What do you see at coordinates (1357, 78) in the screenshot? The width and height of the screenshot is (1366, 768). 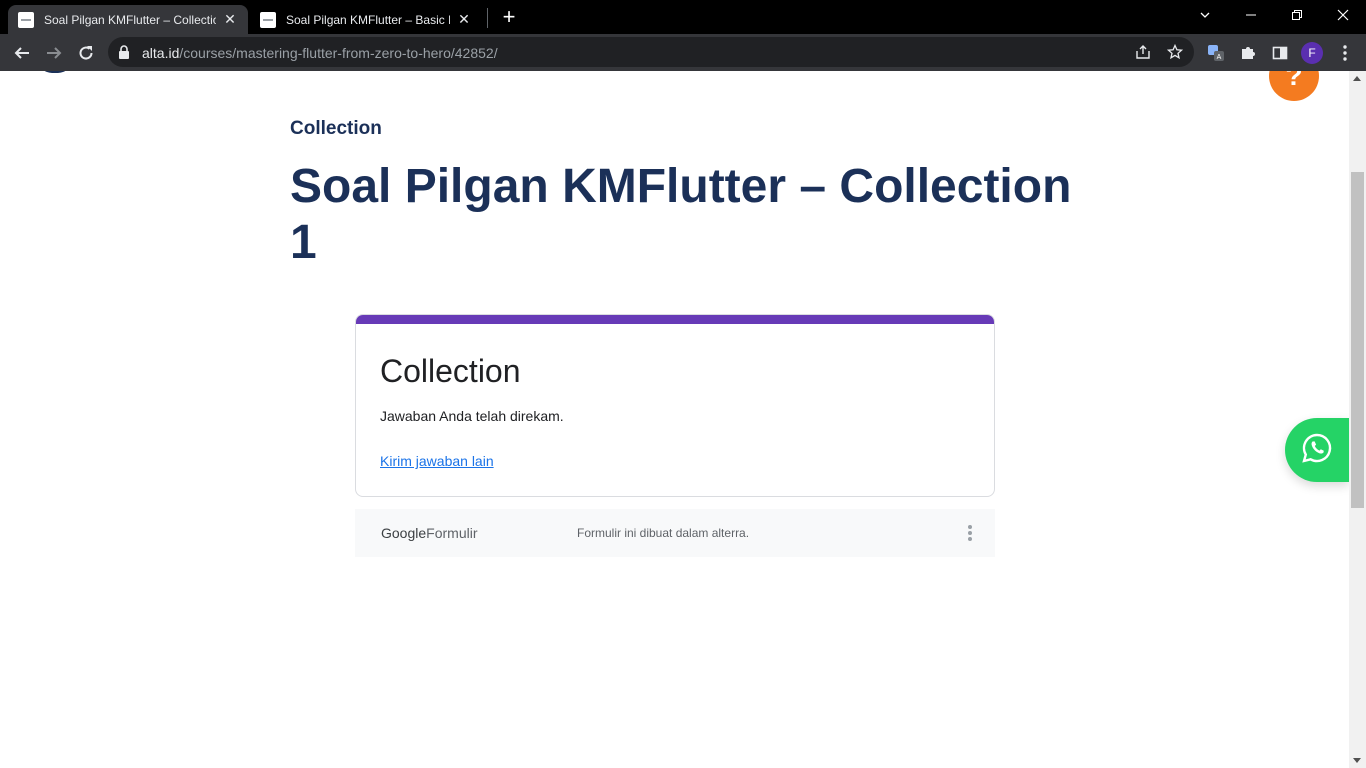 I see `scroll-up-arrow-icon` at bounding box center [1357, 78].